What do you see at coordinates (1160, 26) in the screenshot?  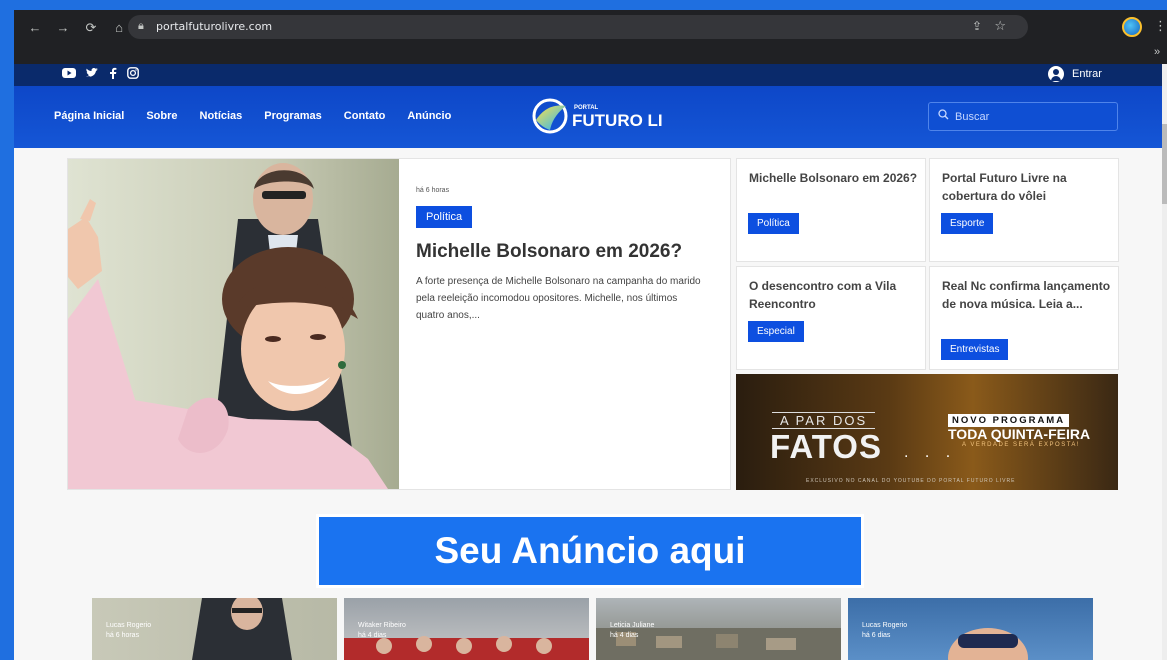 I see `menu-kebab-icon: ⋮` at bounding box center [1160, 26].